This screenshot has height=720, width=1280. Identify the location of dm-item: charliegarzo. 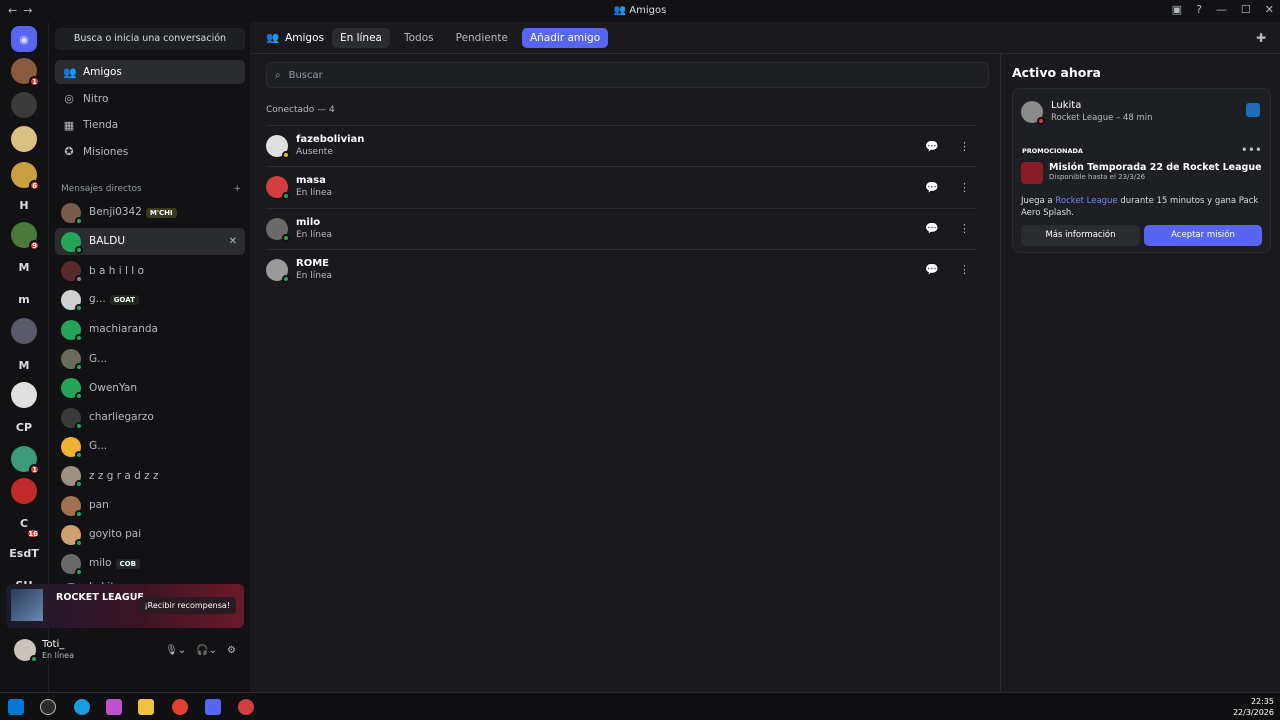
(150, 417).